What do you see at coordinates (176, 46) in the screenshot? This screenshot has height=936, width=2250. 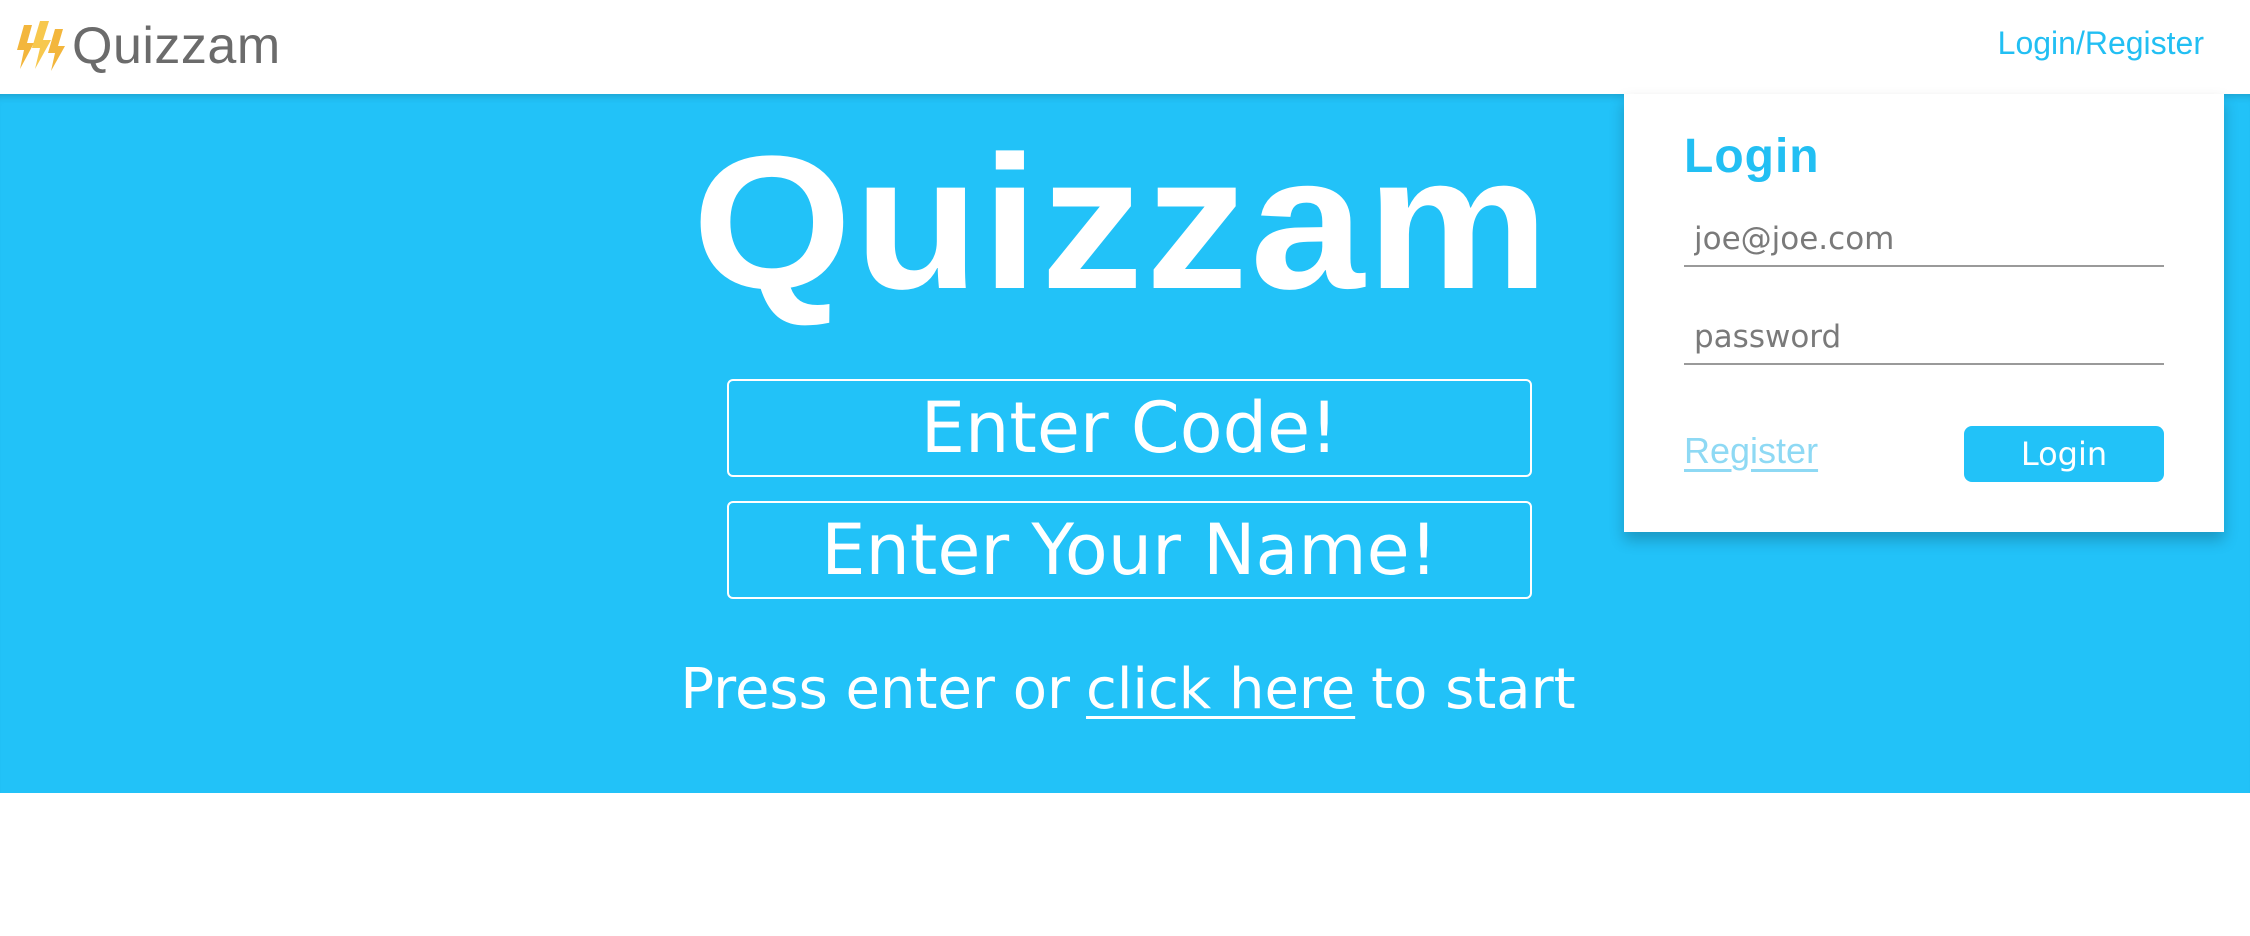 I see `brand-name: Quizzam` at bounding box center [176, 46].